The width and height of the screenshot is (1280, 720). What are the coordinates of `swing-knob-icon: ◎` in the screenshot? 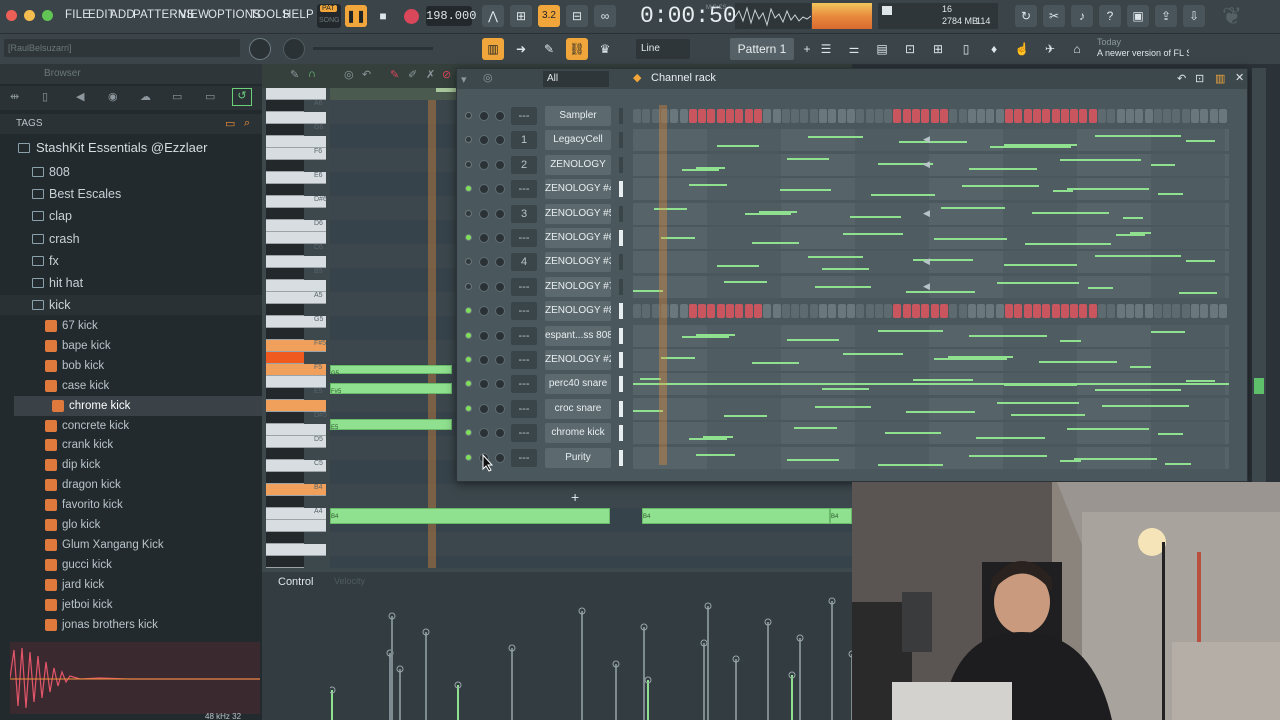 It's located at (488, 77).